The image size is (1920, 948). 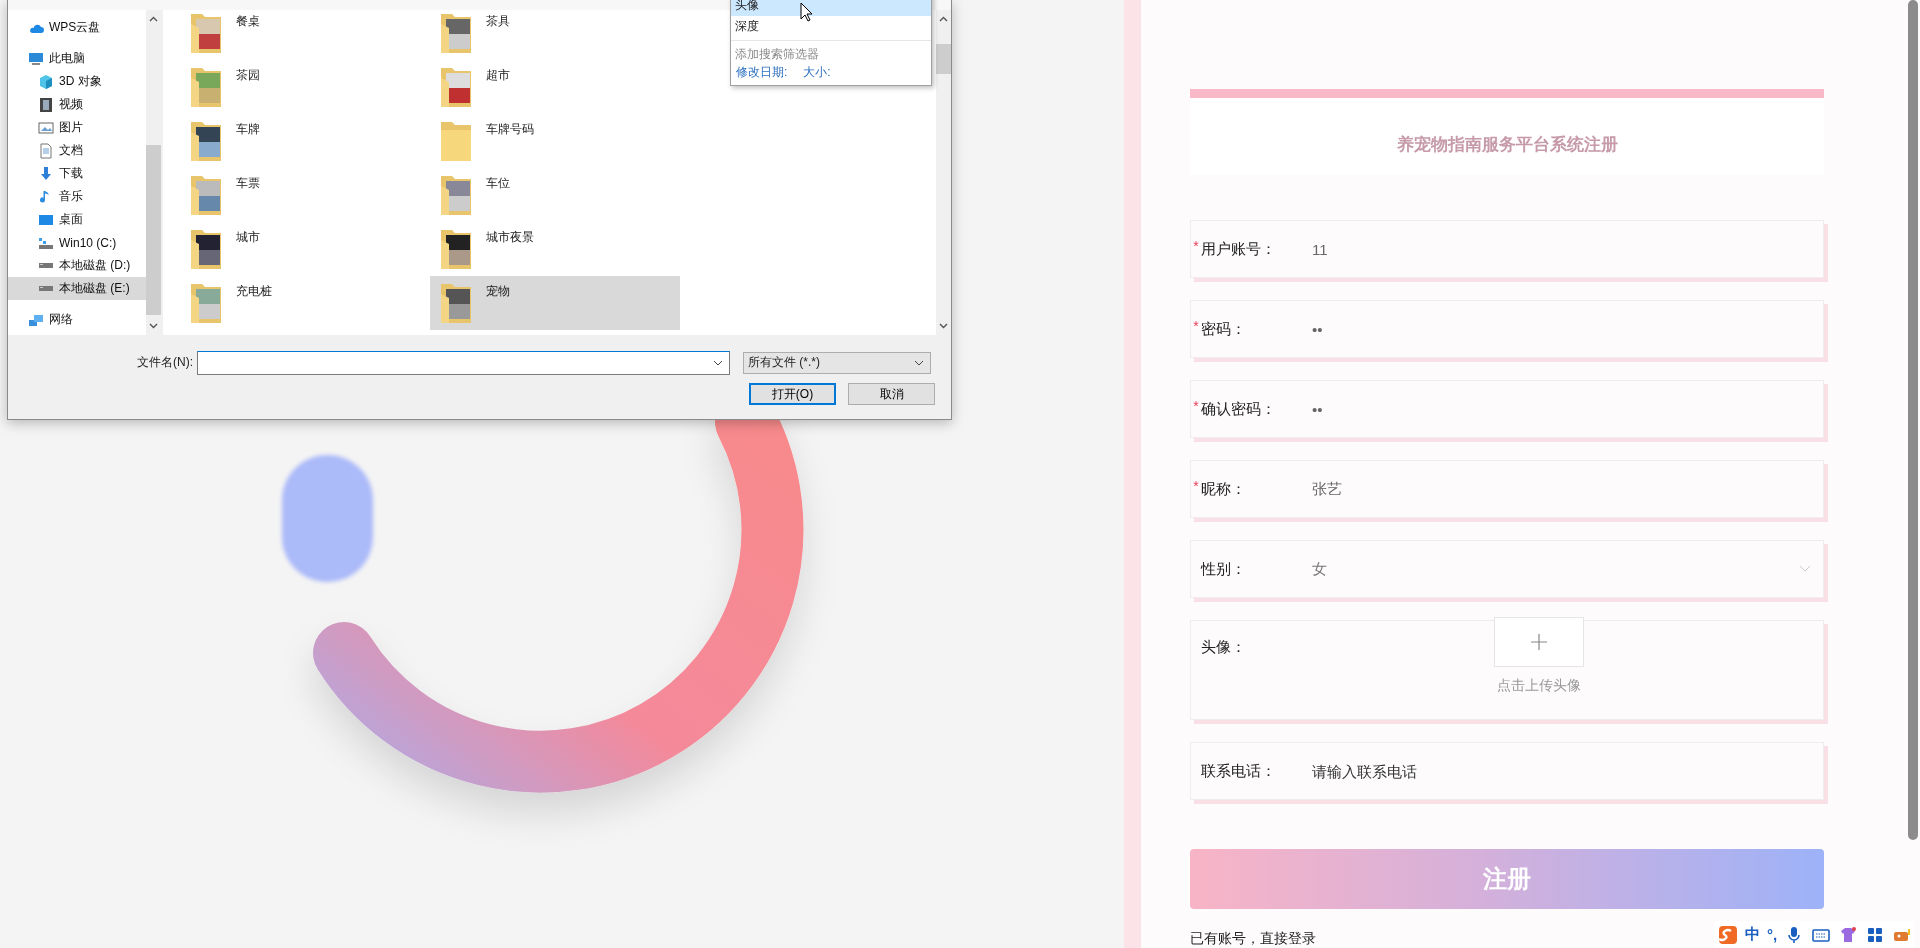 I want to click on download-icon, so click(x=46, y=173).